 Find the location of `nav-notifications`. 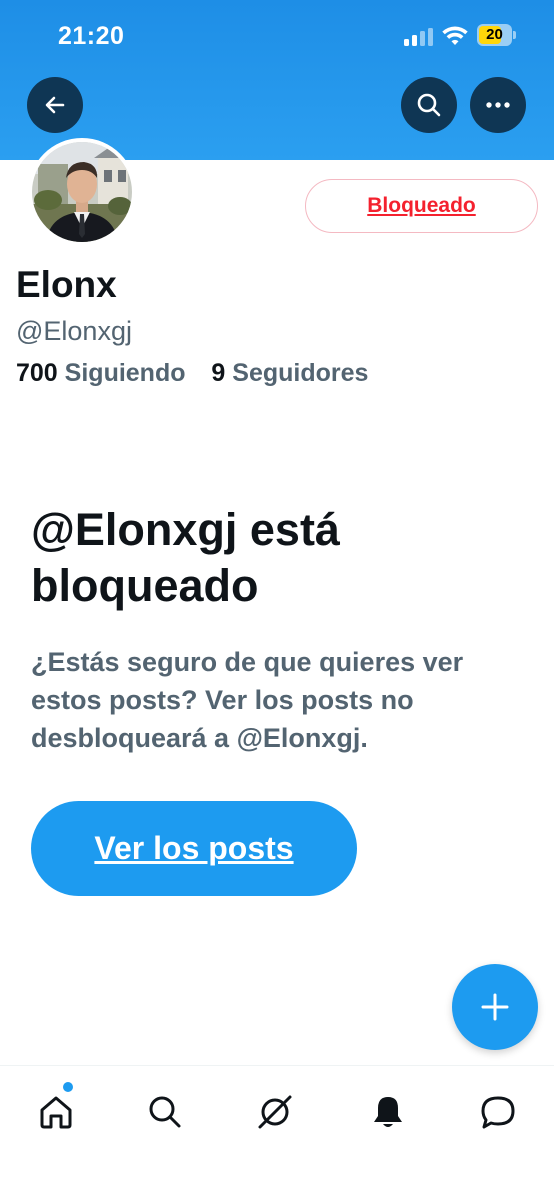

nav-notifications is located at coordinates (388, 1112).